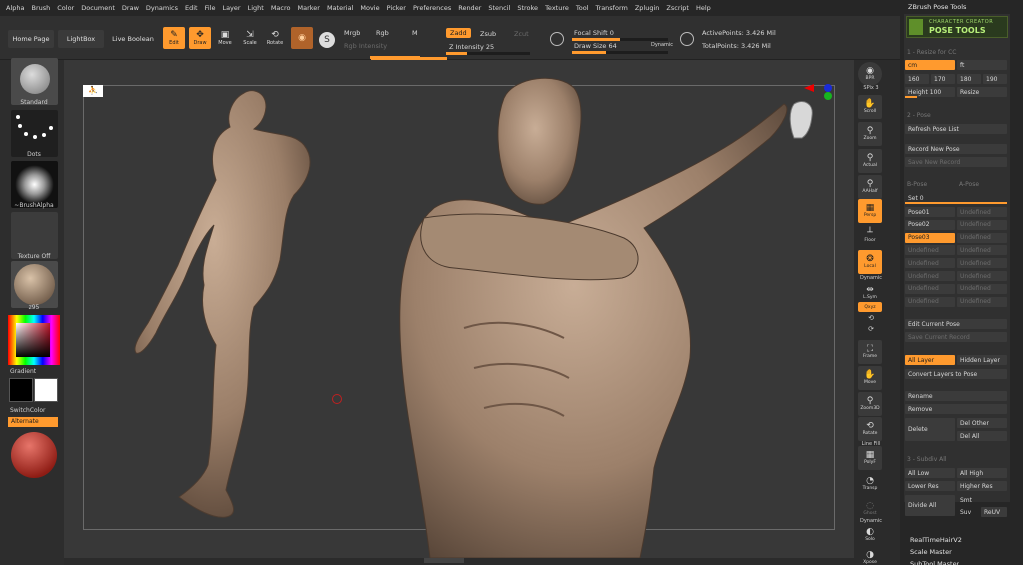 The image size is (1023, 565). I want to click on rotation-free-icon: ⟳, so click(871, 329).